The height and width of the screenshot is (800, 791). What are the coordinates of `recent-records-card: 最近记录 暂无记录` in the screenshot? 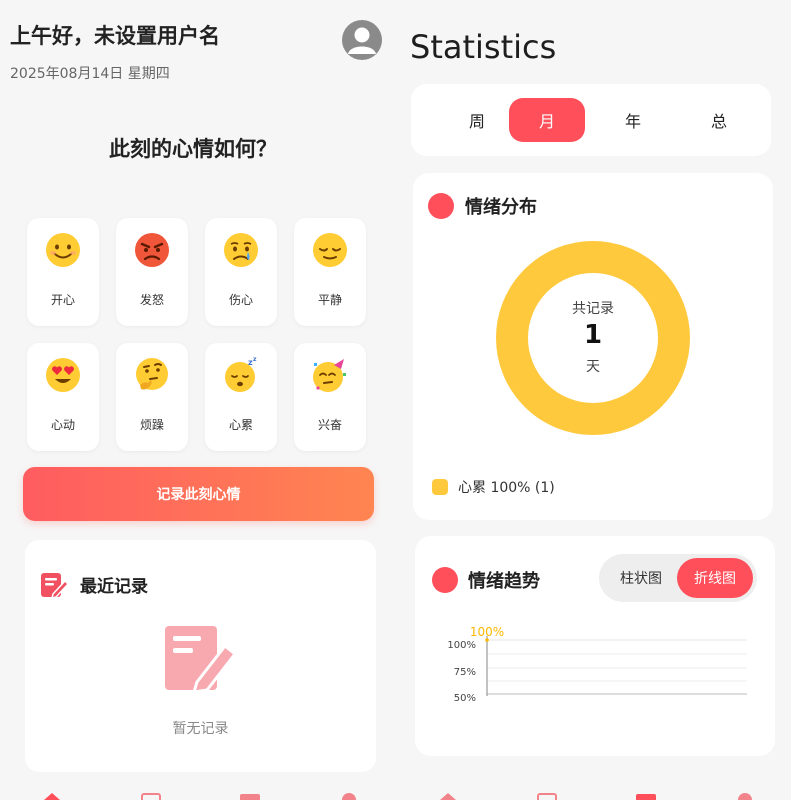 It's located at (200, 656).